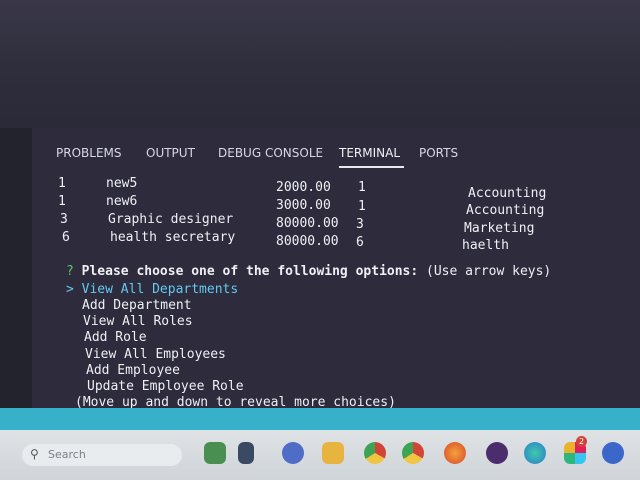 This screenshot has height=480, width=640. I want to click on row-title: new6, so click(122, 201).